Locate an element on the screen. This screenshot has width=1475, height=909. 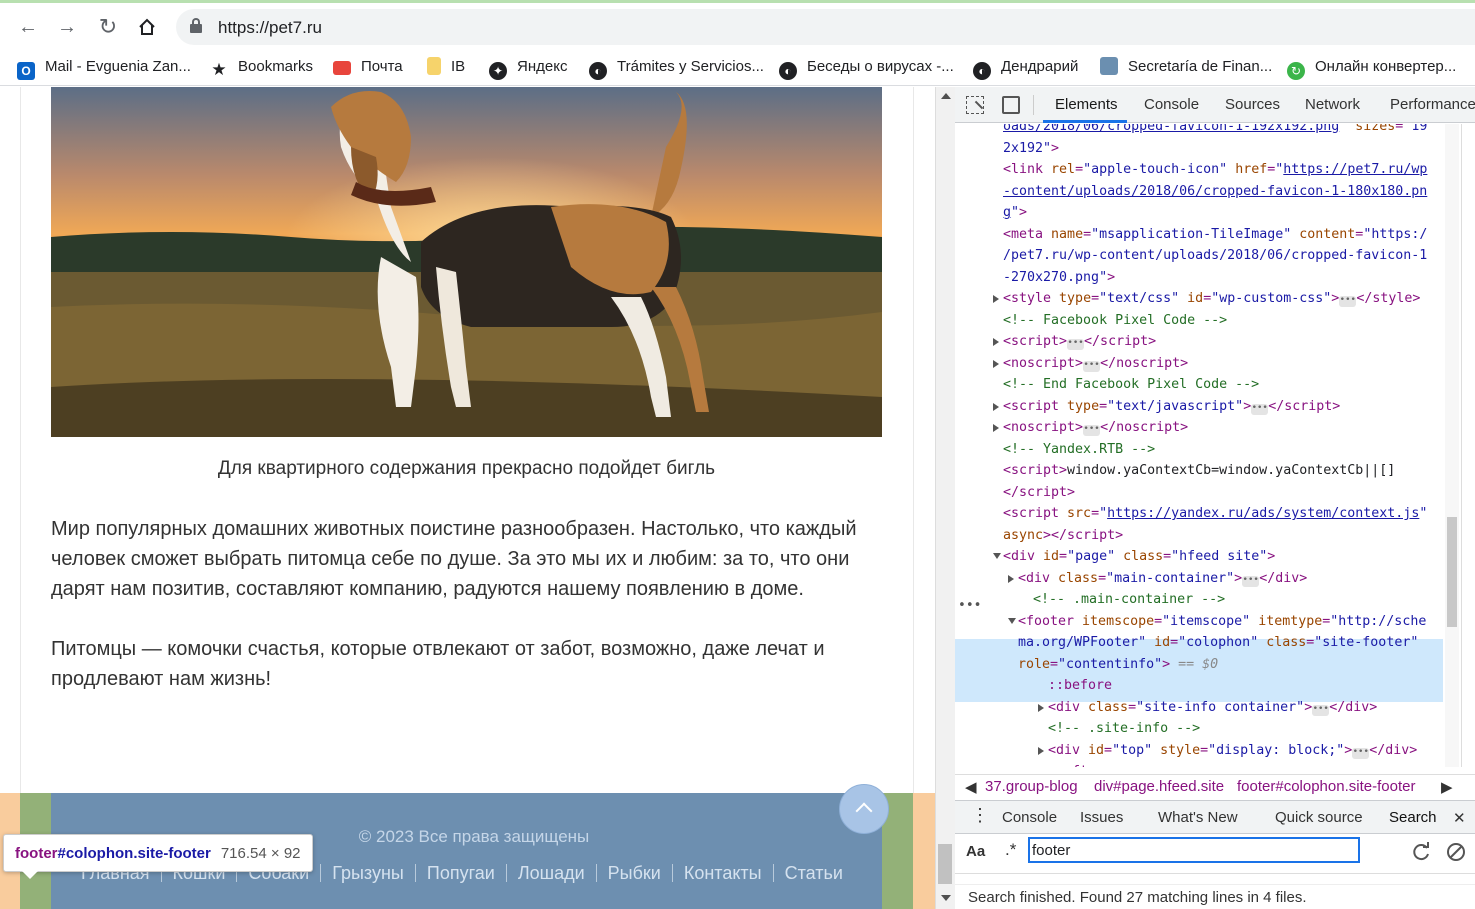
address-bar: https://pet7.ru is located at coordinates (825, 27).